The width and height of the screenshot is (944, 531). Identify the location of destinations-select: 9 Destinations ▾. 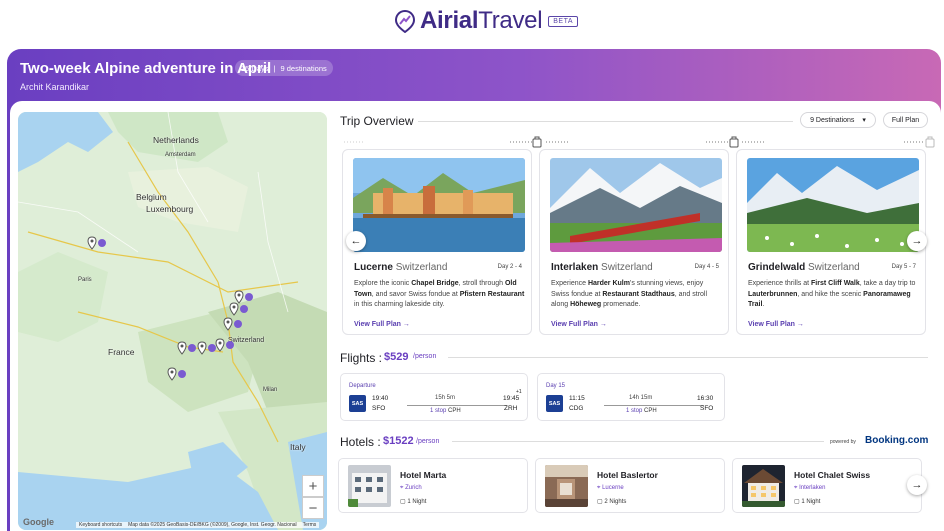
(838, 120).